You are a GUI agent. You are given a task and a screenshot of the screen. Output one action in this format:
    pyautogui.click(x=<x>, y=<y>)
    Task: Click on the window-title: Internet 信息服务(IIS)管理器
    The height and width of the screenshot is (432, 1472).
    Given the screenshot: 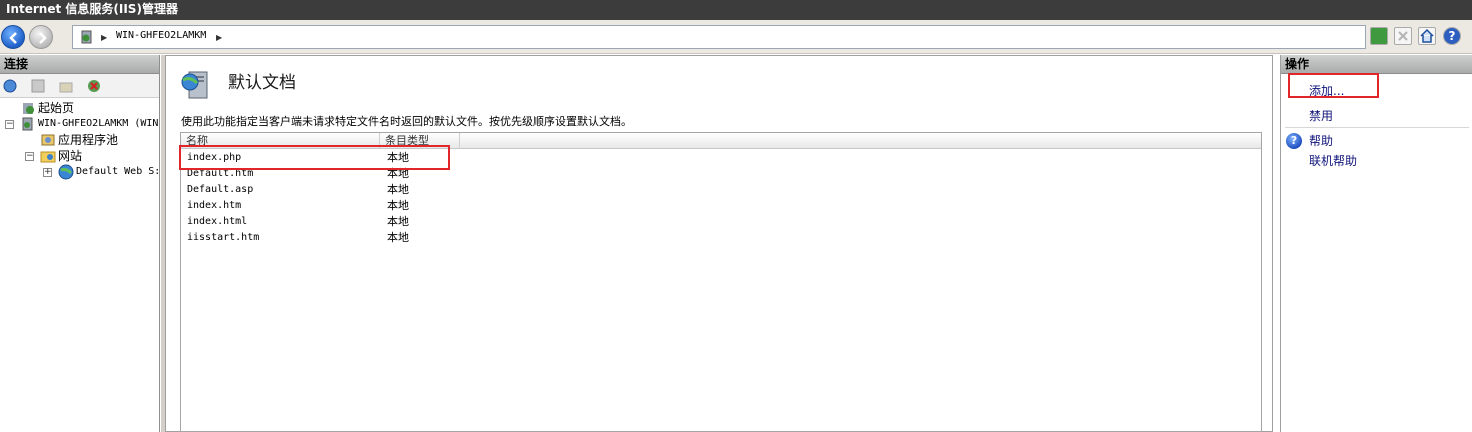 What is the action you would take?
    pyautogui.click(x=736, y=10)
    